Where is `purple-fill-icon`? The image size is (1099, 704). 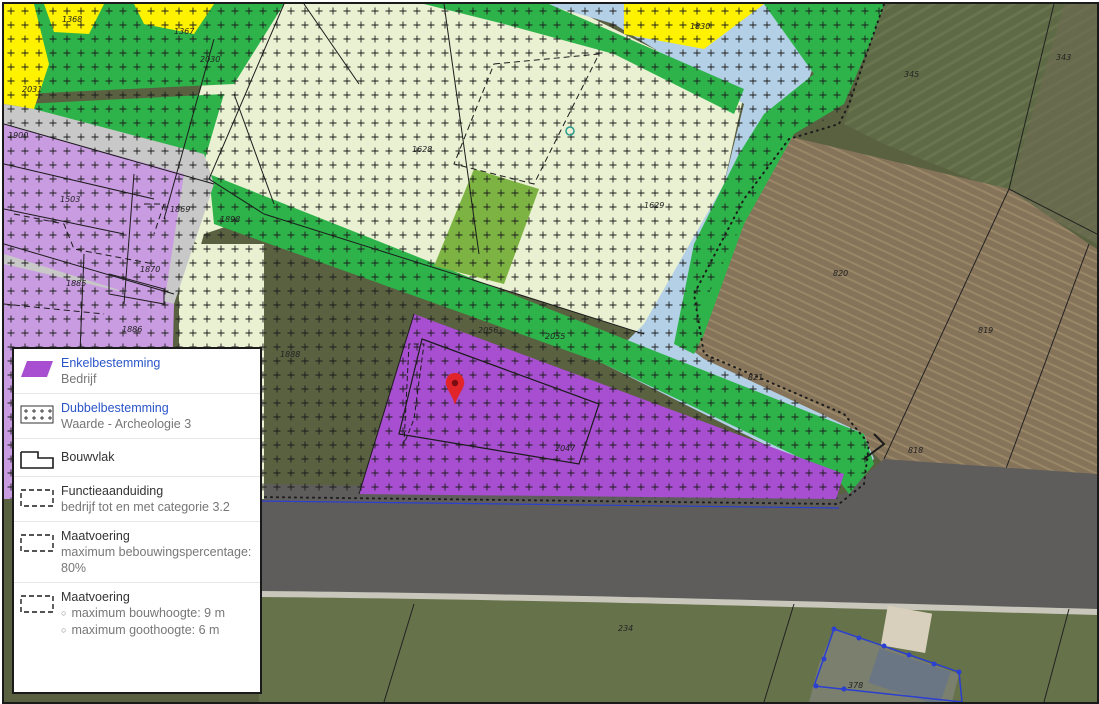 purple-fill-icon is located at coordinates (37, 369).